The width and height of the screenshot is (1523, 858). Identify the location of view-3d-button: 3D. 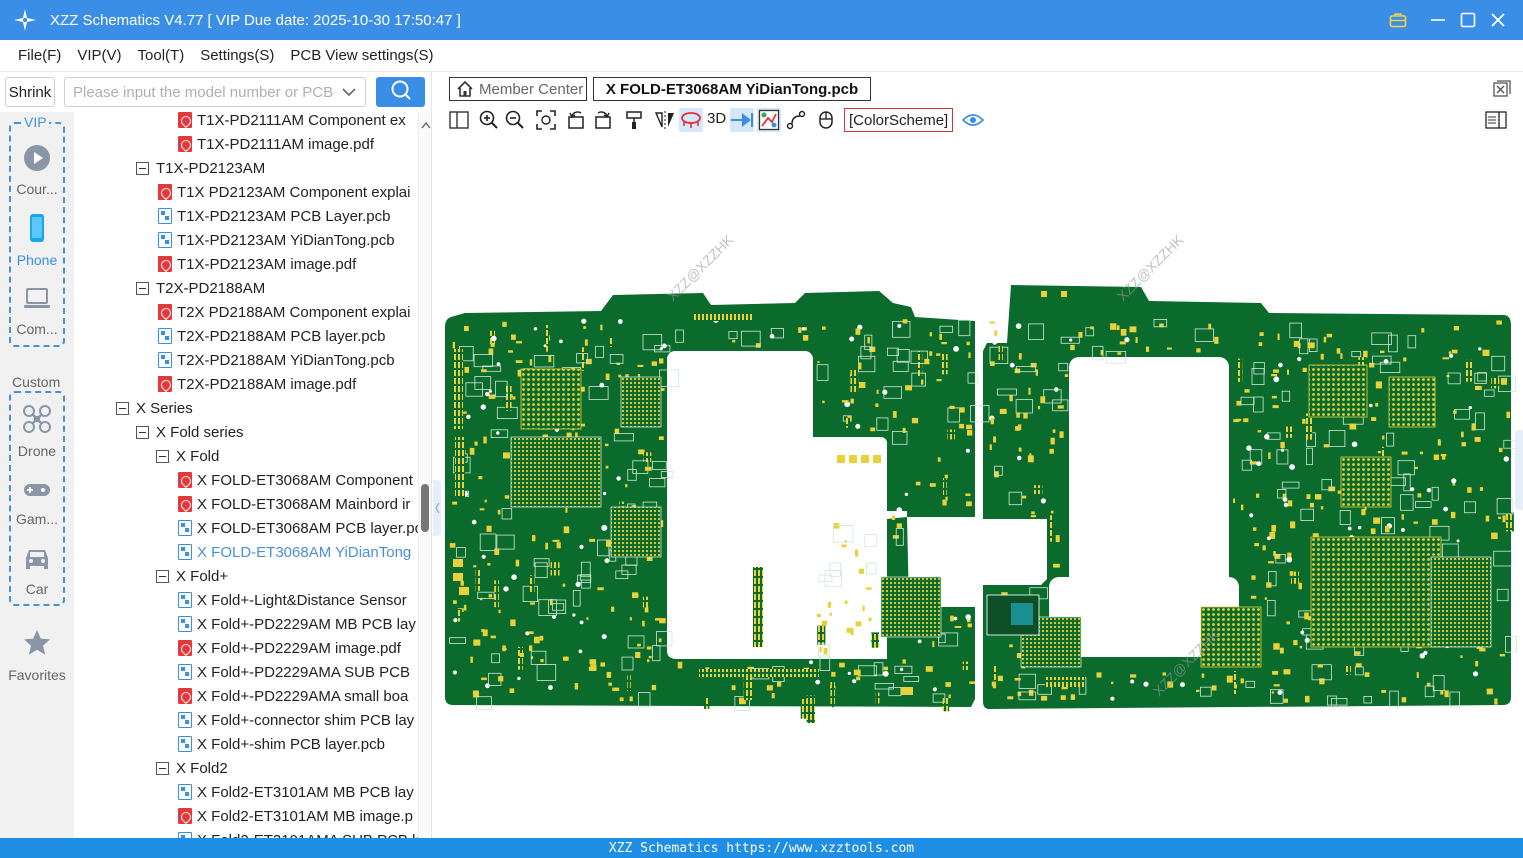
(716, 118).